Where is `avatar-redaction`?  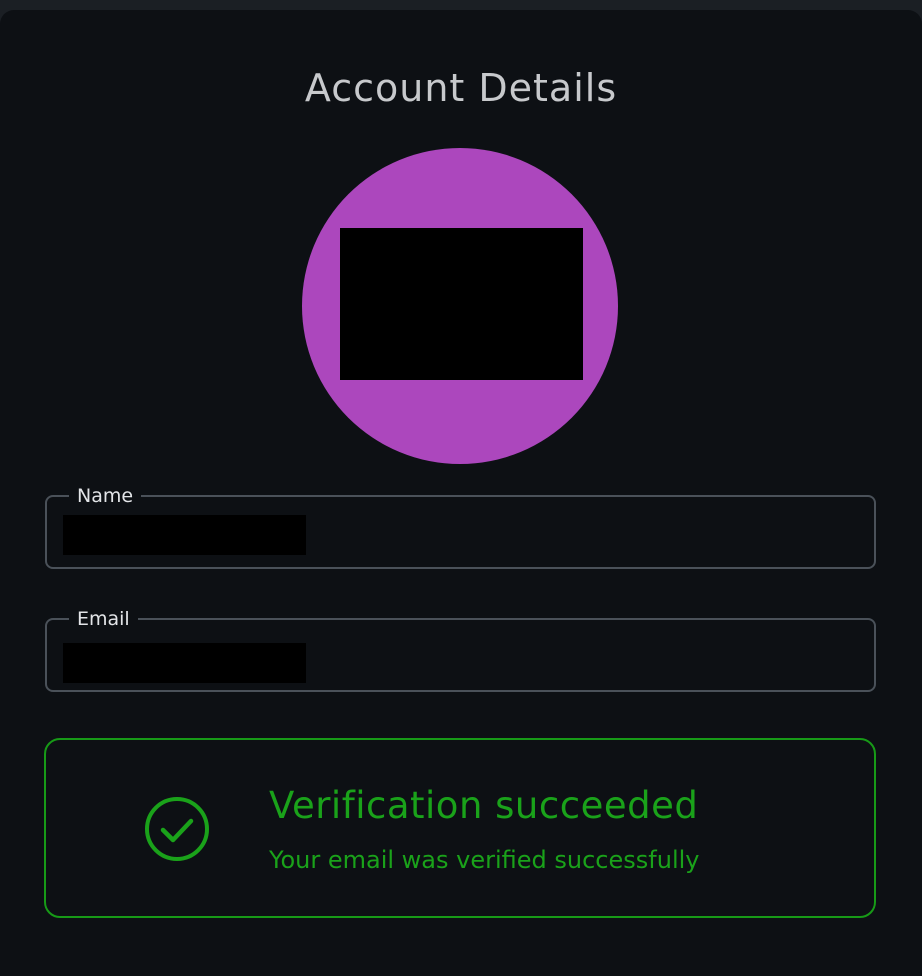 avatar-redaction is located at coordinates (461, 304).